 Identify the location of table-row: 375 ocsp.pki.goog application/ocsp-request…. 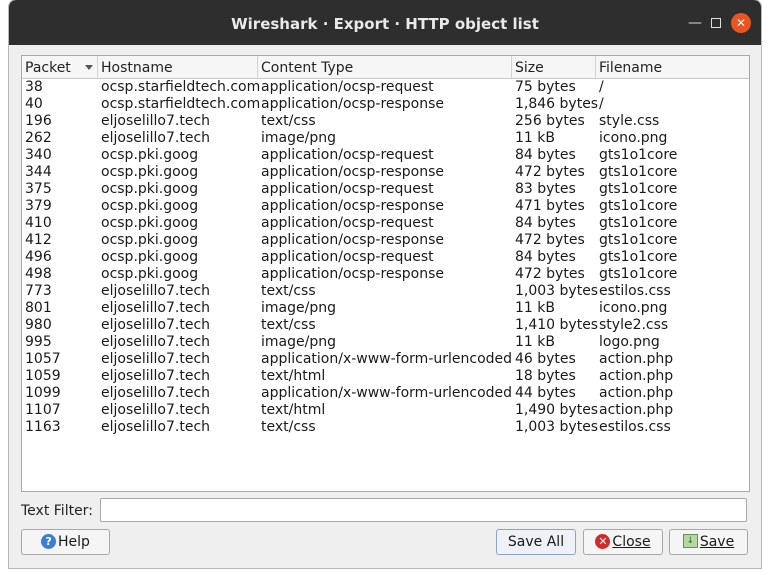
(385, 189).